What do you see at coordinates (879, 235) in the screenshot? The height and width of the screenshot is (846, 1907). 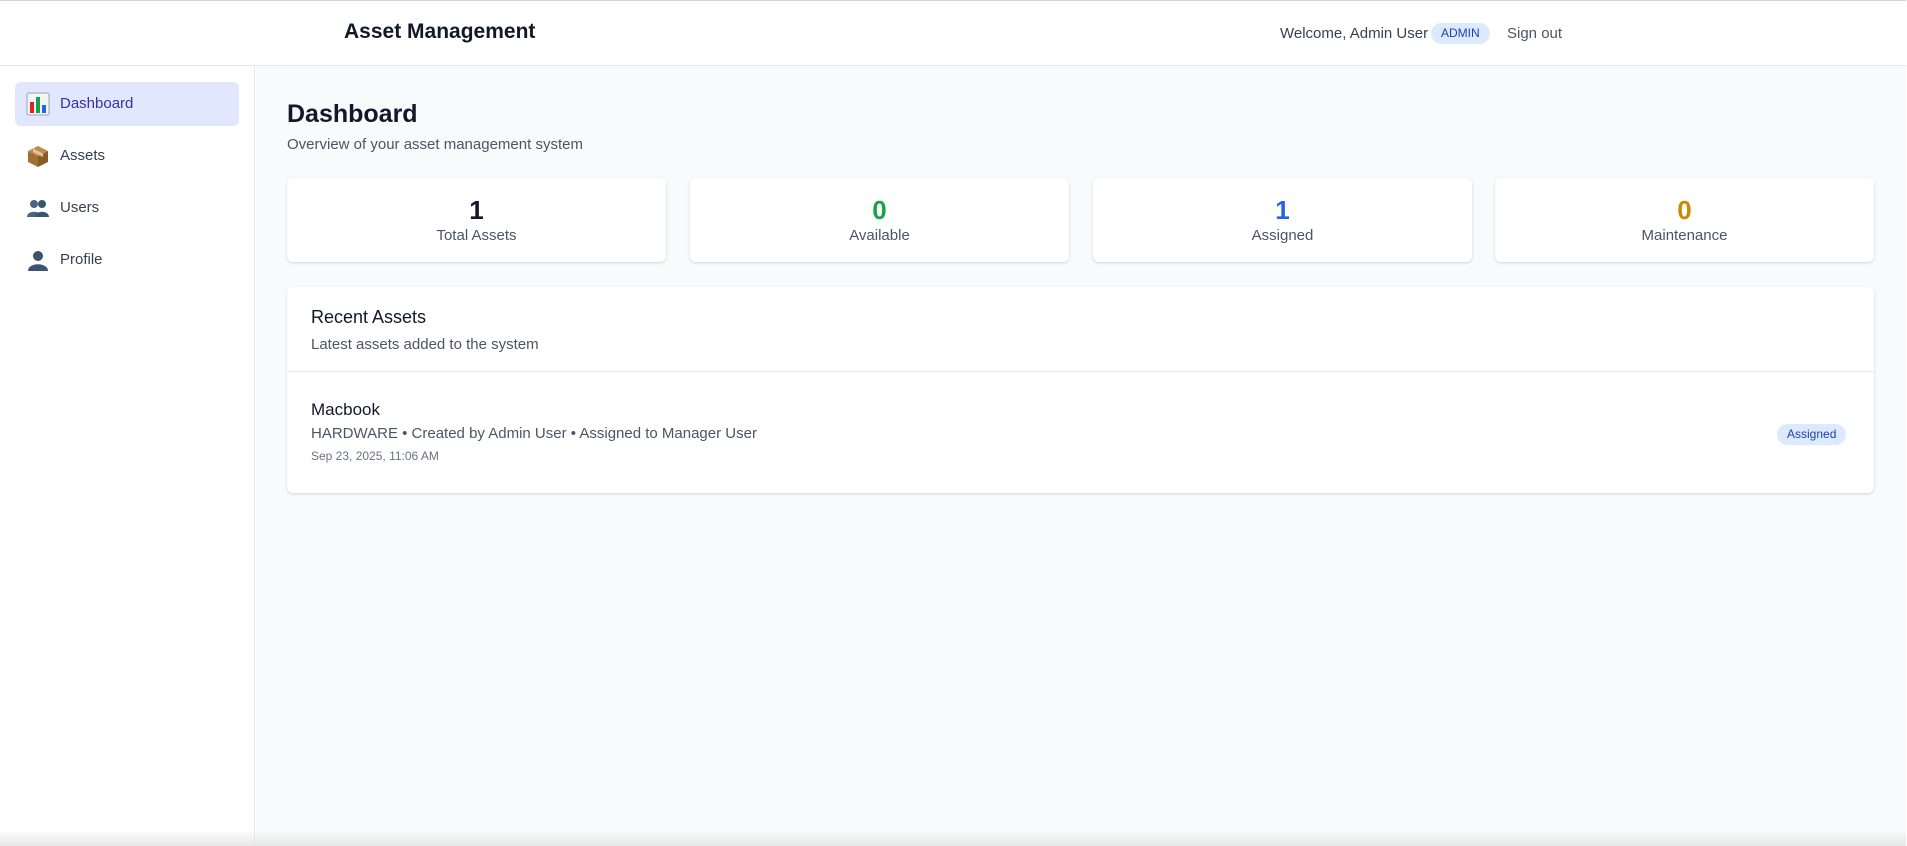 I see `stat-label: Available` at bounding box center [879, 235].